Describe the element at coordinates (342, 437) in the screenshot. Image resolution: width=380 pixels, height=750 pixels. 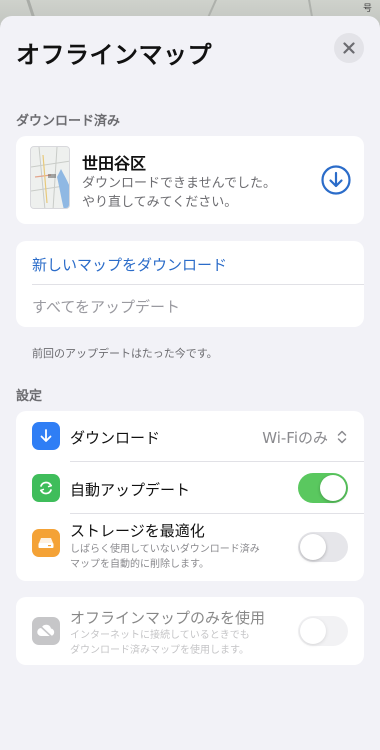
I see `chevron-up-down-icon` at that location.